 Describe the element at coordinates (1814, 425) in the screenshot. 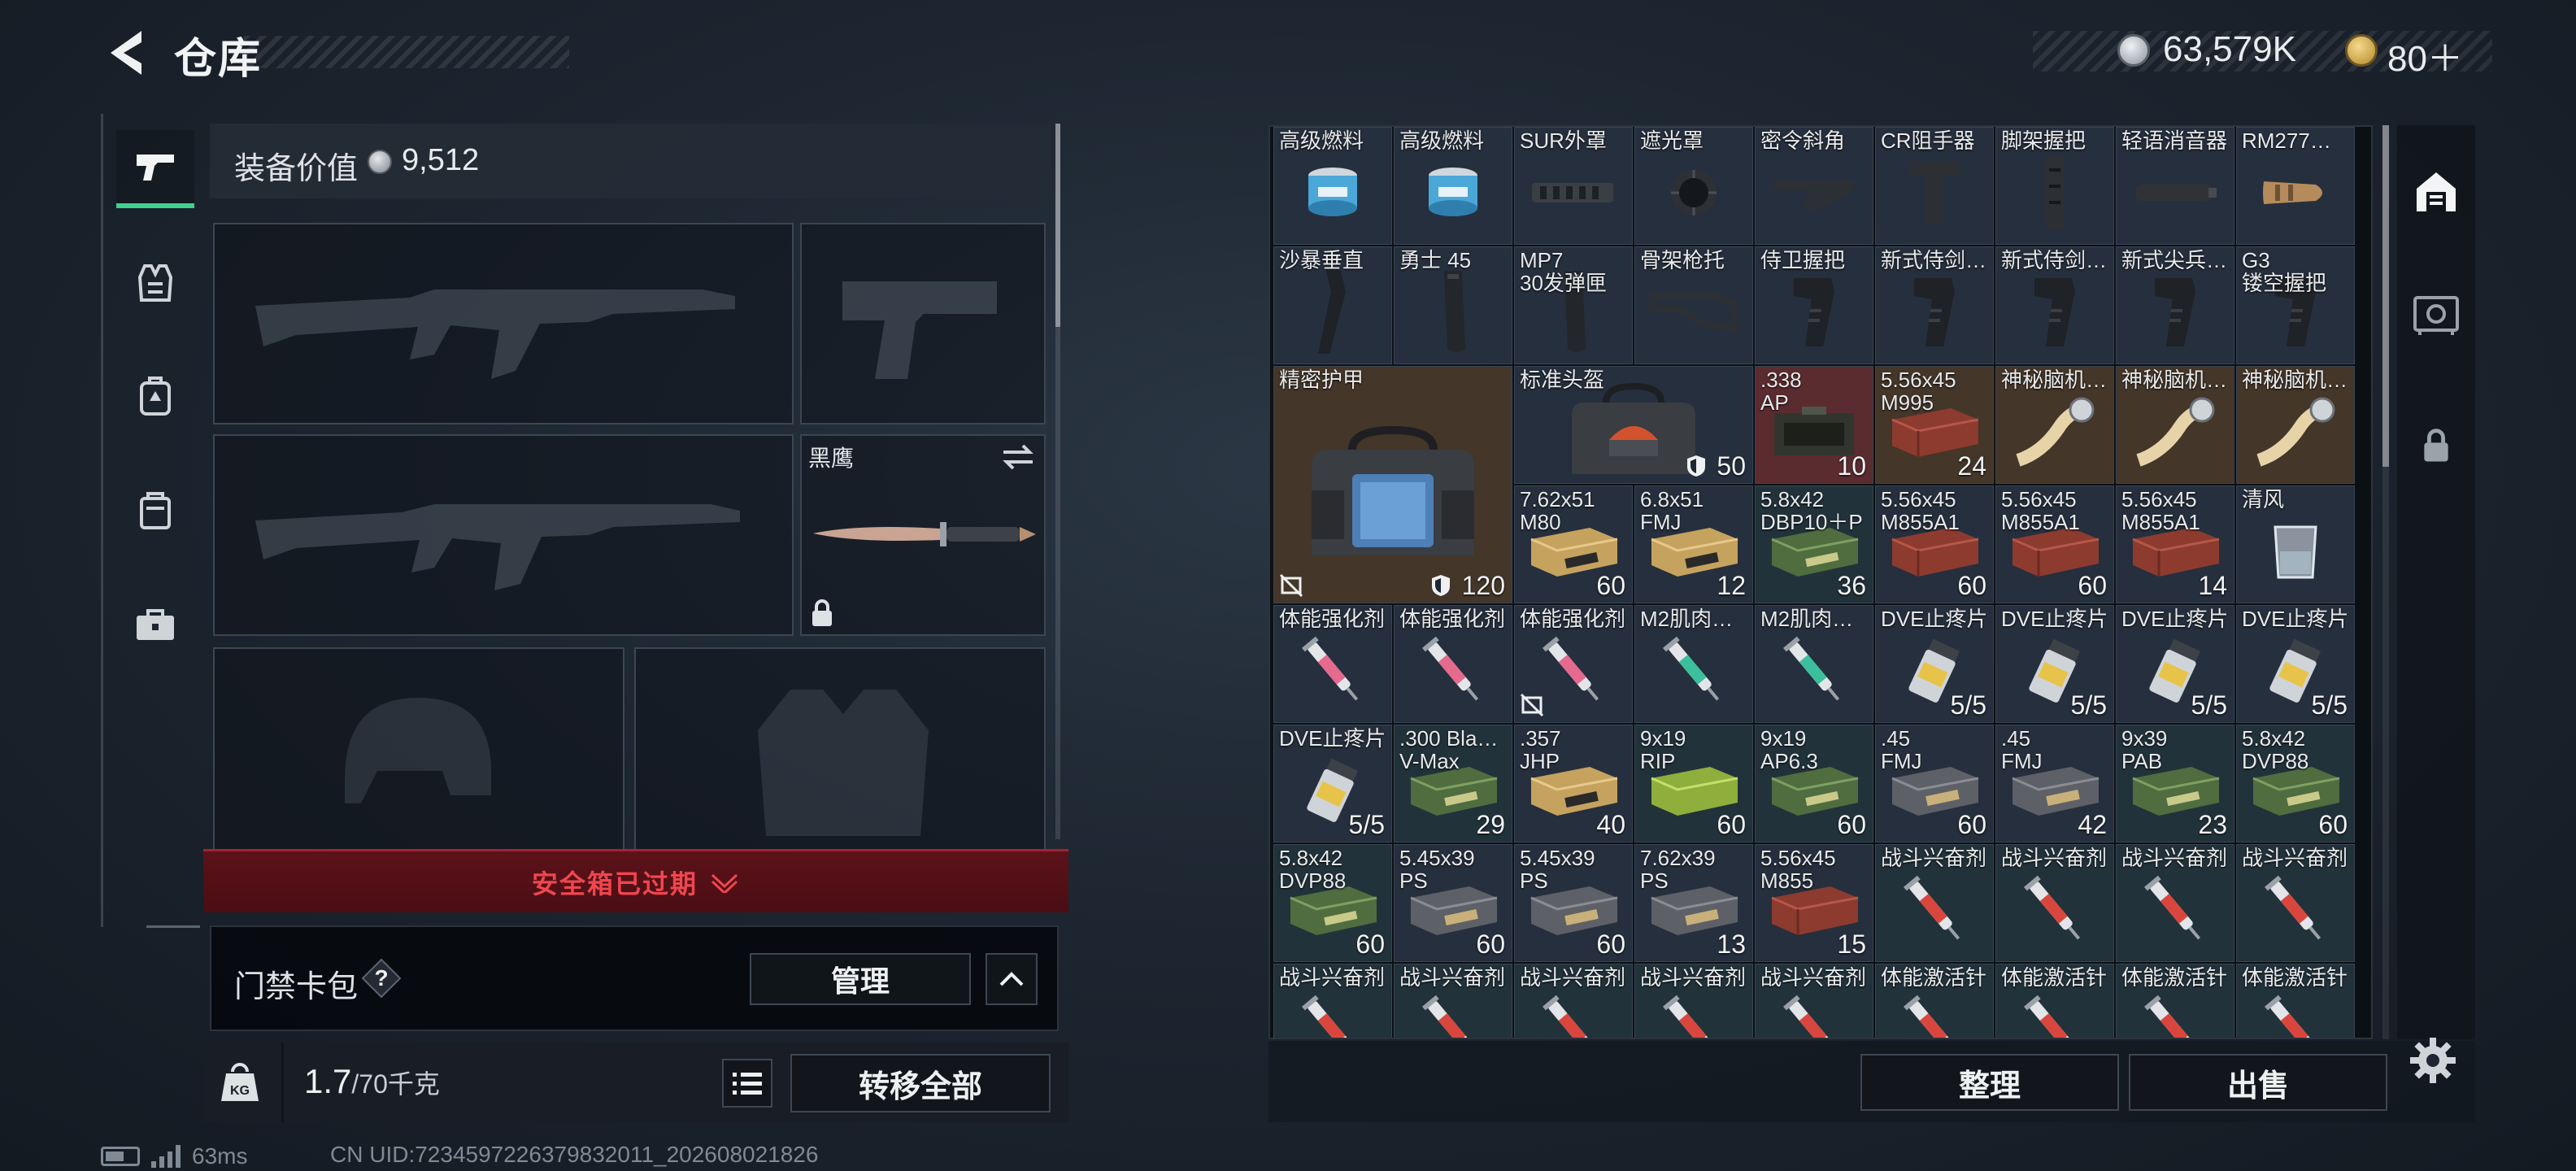

I see `inventory-item: .338 AP 10` at that location.